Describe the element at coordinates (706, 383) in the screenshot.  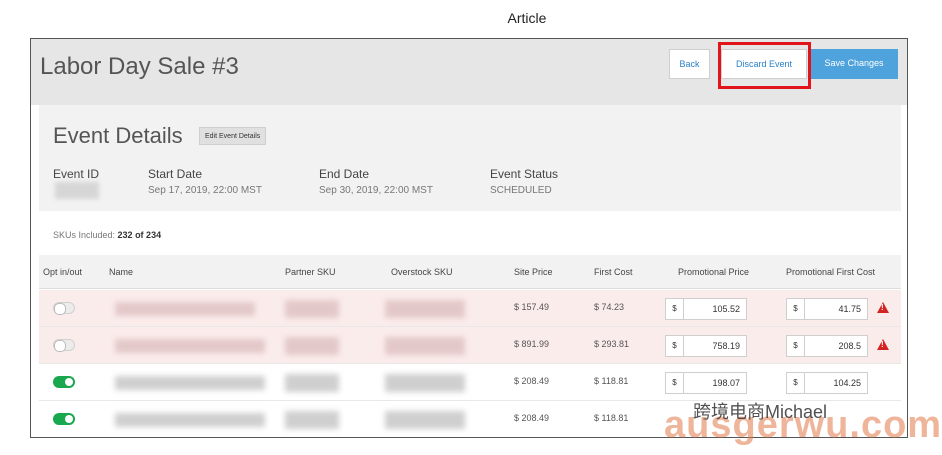
I see `promo-price-input: $ 198.07` at that location.